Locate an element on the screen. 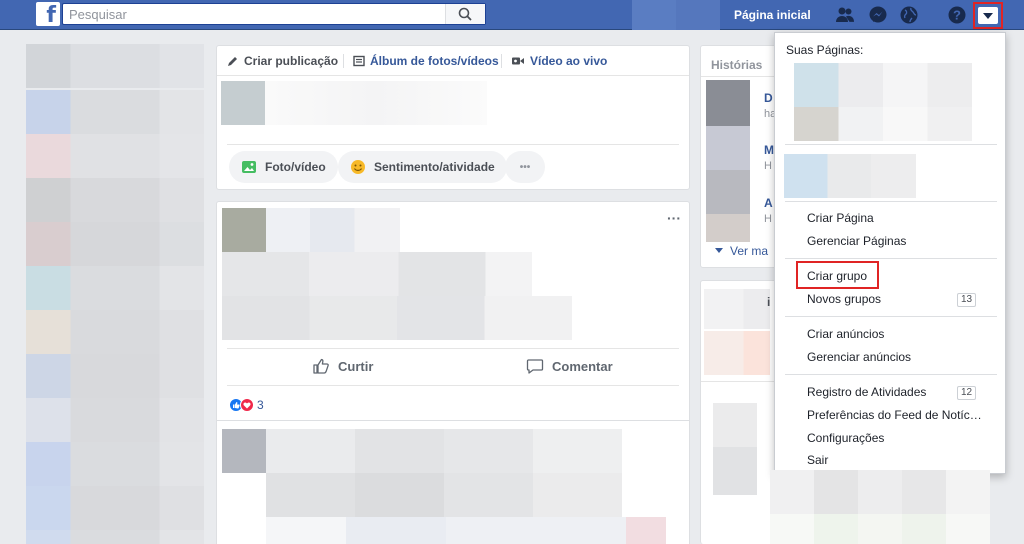  menu-item-sair: Sair is located at coordinates (817, 460).